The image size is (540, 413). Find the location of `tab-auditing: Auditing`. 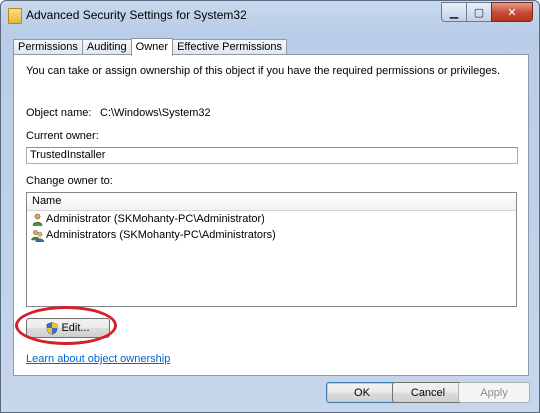

tab-auditing: Auditing is located at coordinates (106, 47).